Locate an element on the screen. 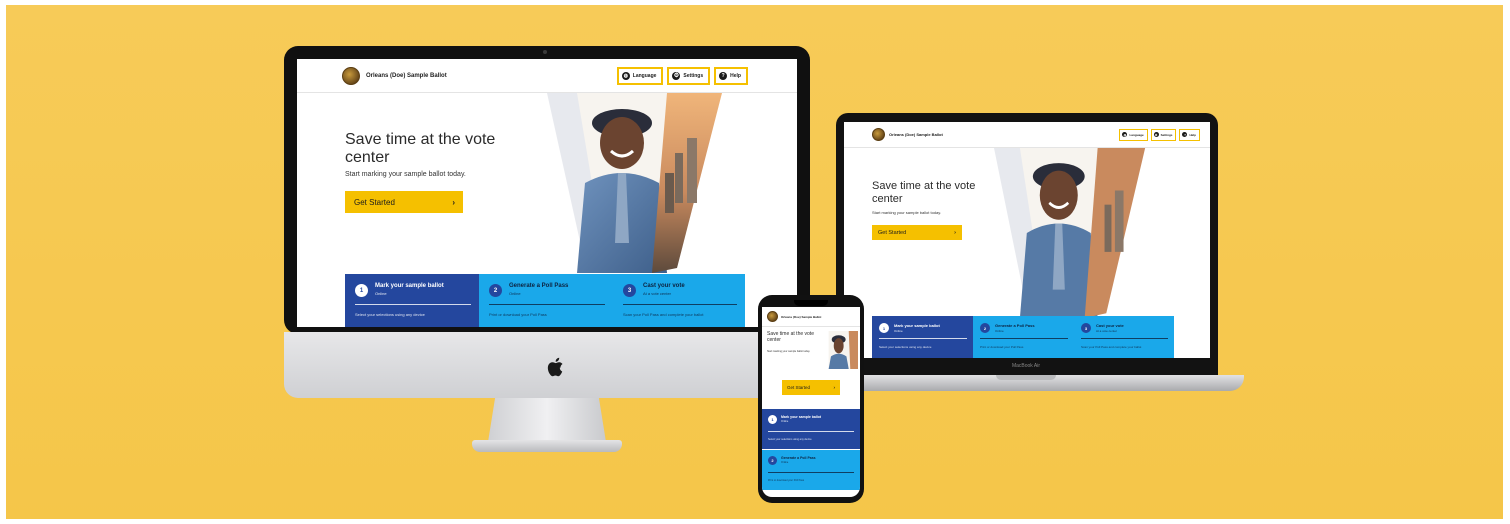 Image resolution: width=1510 pixels, height=524 pixels. laptop-step-2-title: Generate a Poll Pass is located at coordinates (1015, 325).